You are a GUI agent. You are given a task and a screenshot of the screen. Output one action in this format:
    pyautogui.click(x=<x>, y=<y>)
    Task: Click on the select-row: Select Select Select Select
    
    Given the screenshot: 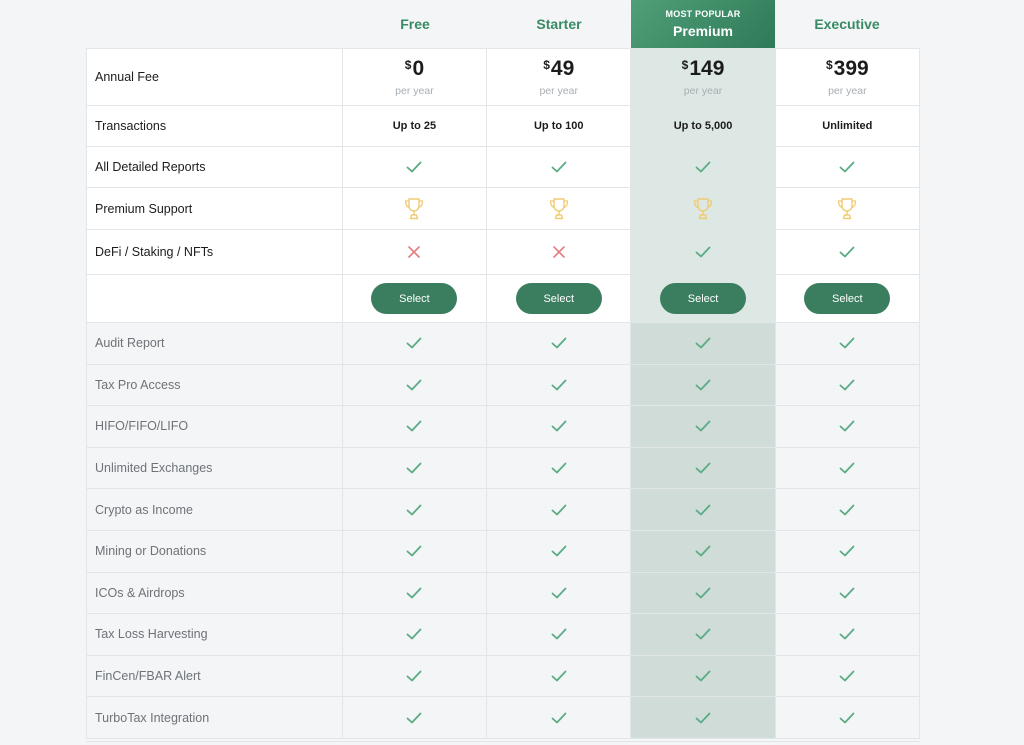 What is the action you would take?
    pyautogui.click(x=503, y=299)
    